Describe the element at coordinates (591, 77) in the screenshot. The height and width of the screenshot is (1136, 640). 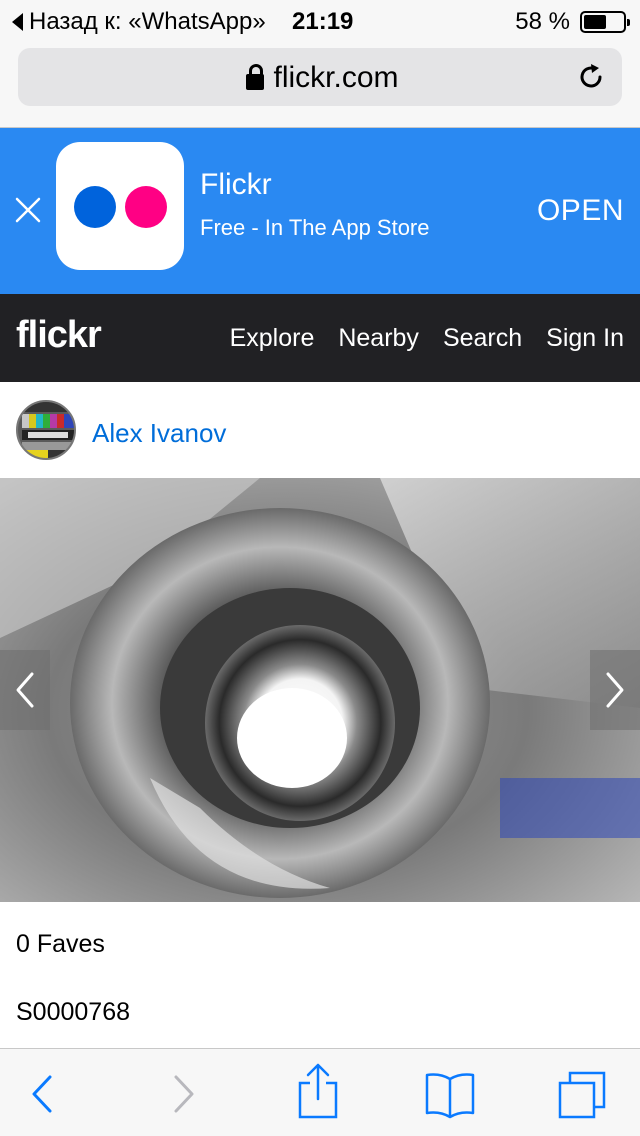
I see `reload-icon` at that location.